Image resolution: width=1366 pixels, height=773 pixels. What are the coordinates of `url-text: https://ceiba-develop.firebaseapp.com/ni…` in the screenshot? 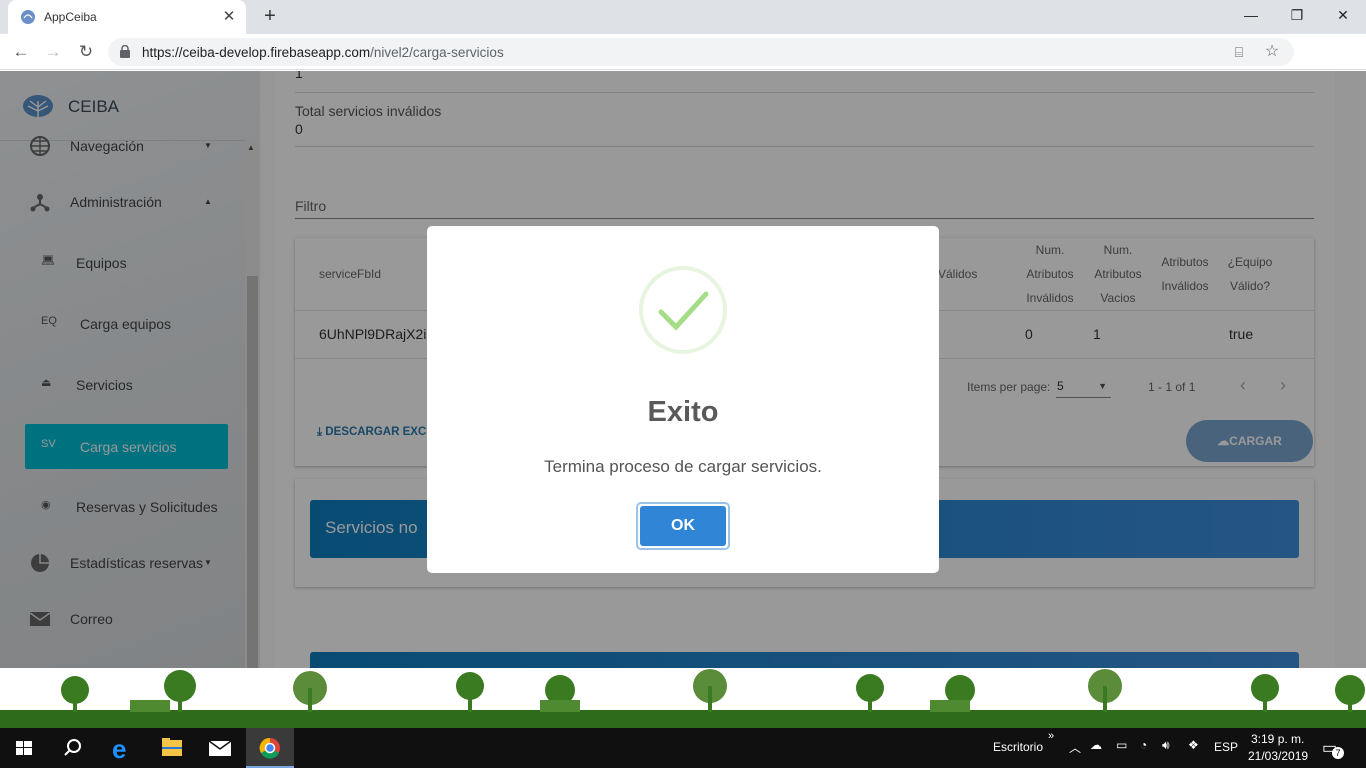 It's located at (323, 52).